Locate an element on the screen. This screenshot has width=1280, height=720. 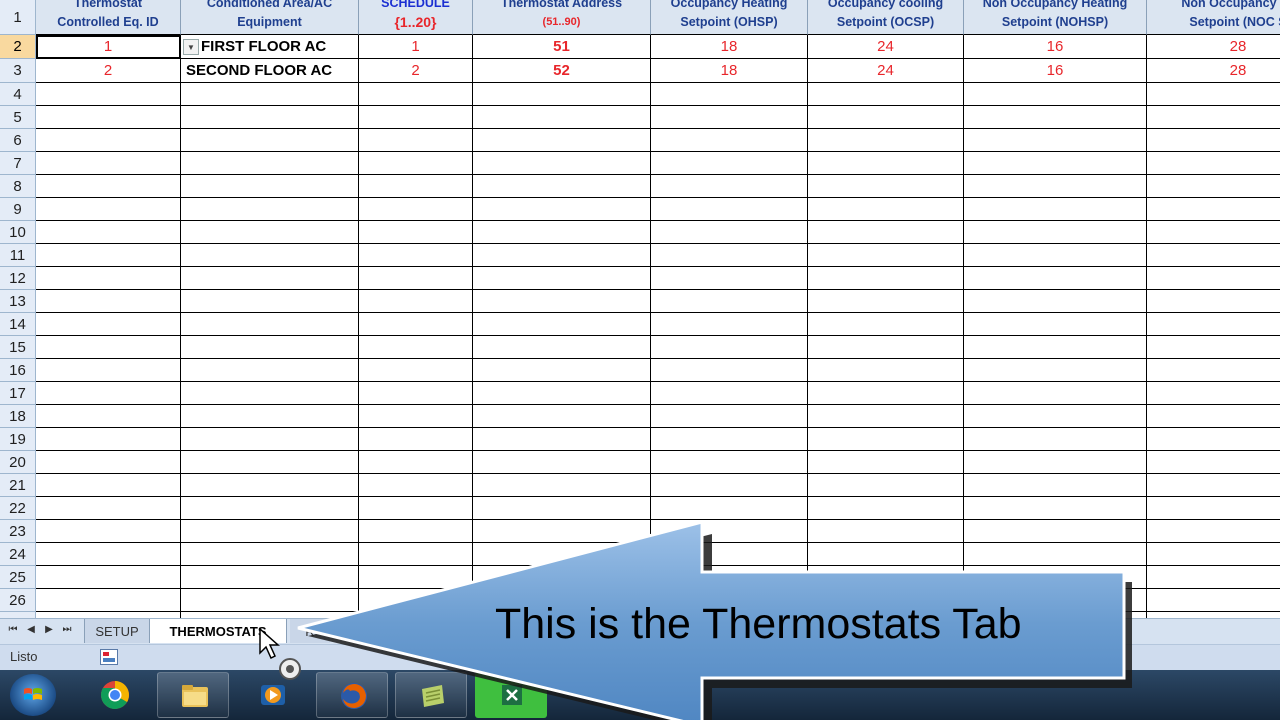
row-header: 15 is located at coordinates (18, 347).